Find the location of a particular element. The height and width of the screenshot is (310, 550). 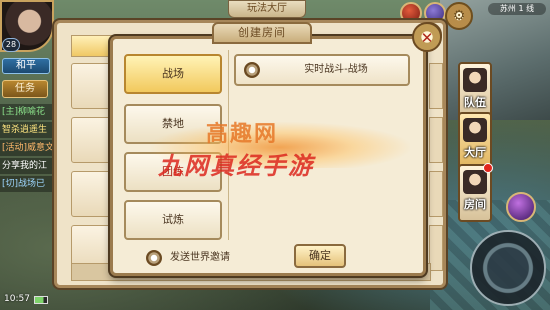

chat-line: 分享我的江 is located at coordinates (26, 166).